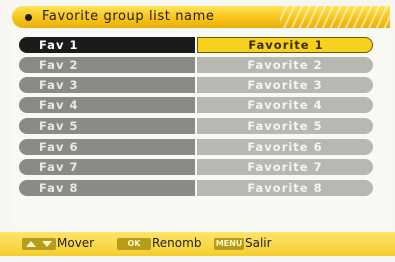  I want to click on favorite-name-cell: Favorite 7, so click(285, 167).